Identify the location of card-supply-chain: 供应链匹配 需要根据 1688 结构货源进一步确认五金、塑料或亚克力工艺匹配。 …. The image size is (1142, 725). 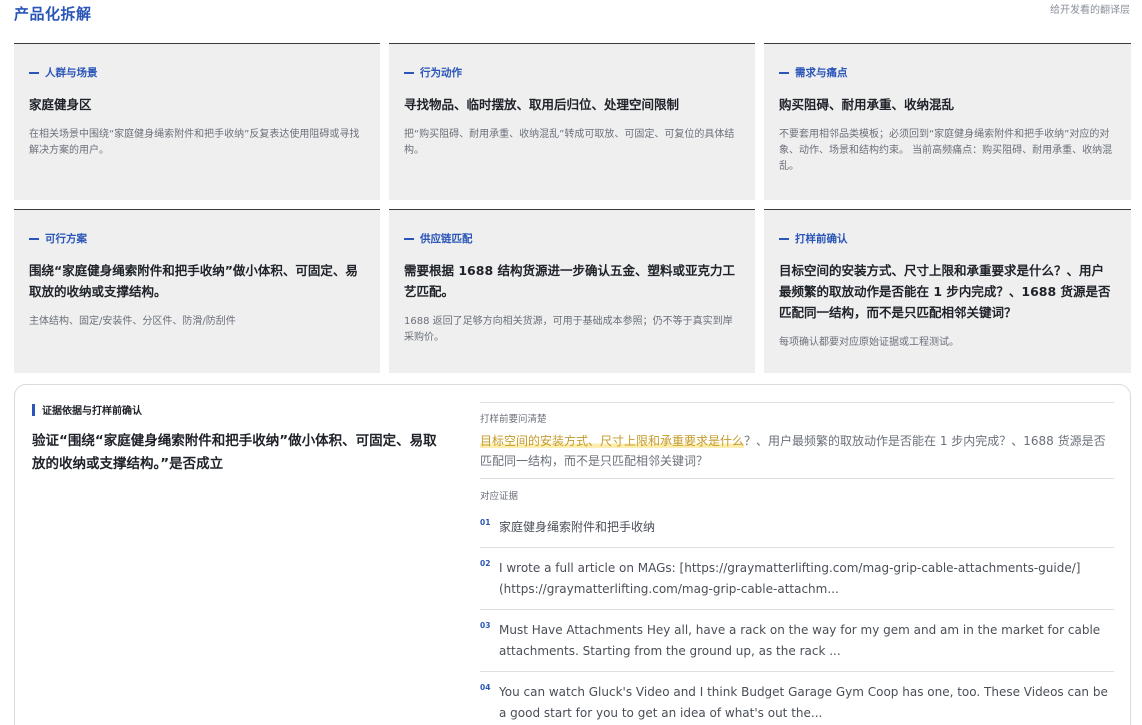
(572, 291).